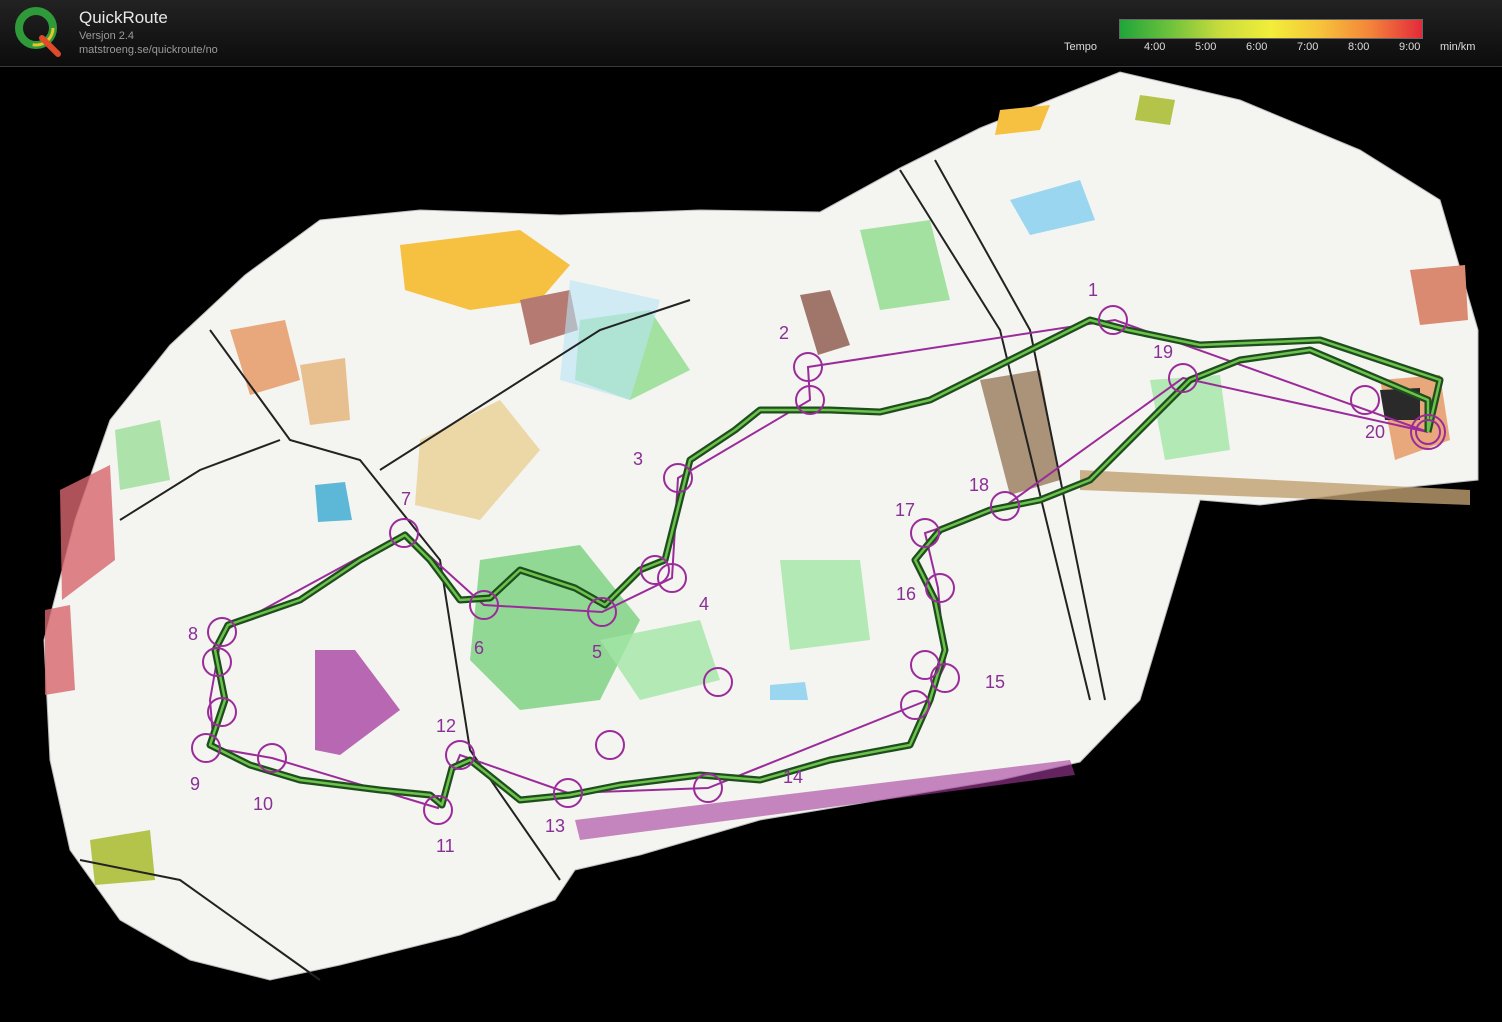 This screenshot has width=1502, height=1022. I want to click on control-label: 11, so click(445, 846).